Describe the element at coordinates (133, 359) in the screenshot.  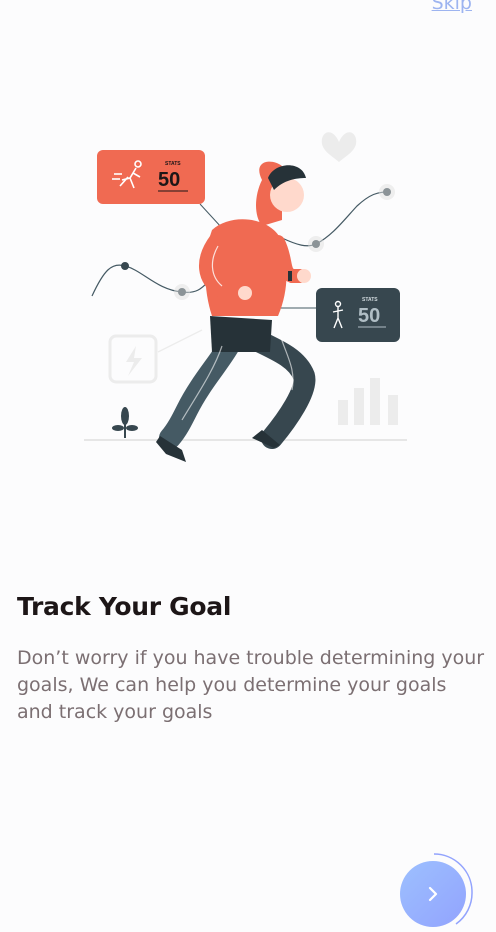
I see `lightning-box-icon` at that location.